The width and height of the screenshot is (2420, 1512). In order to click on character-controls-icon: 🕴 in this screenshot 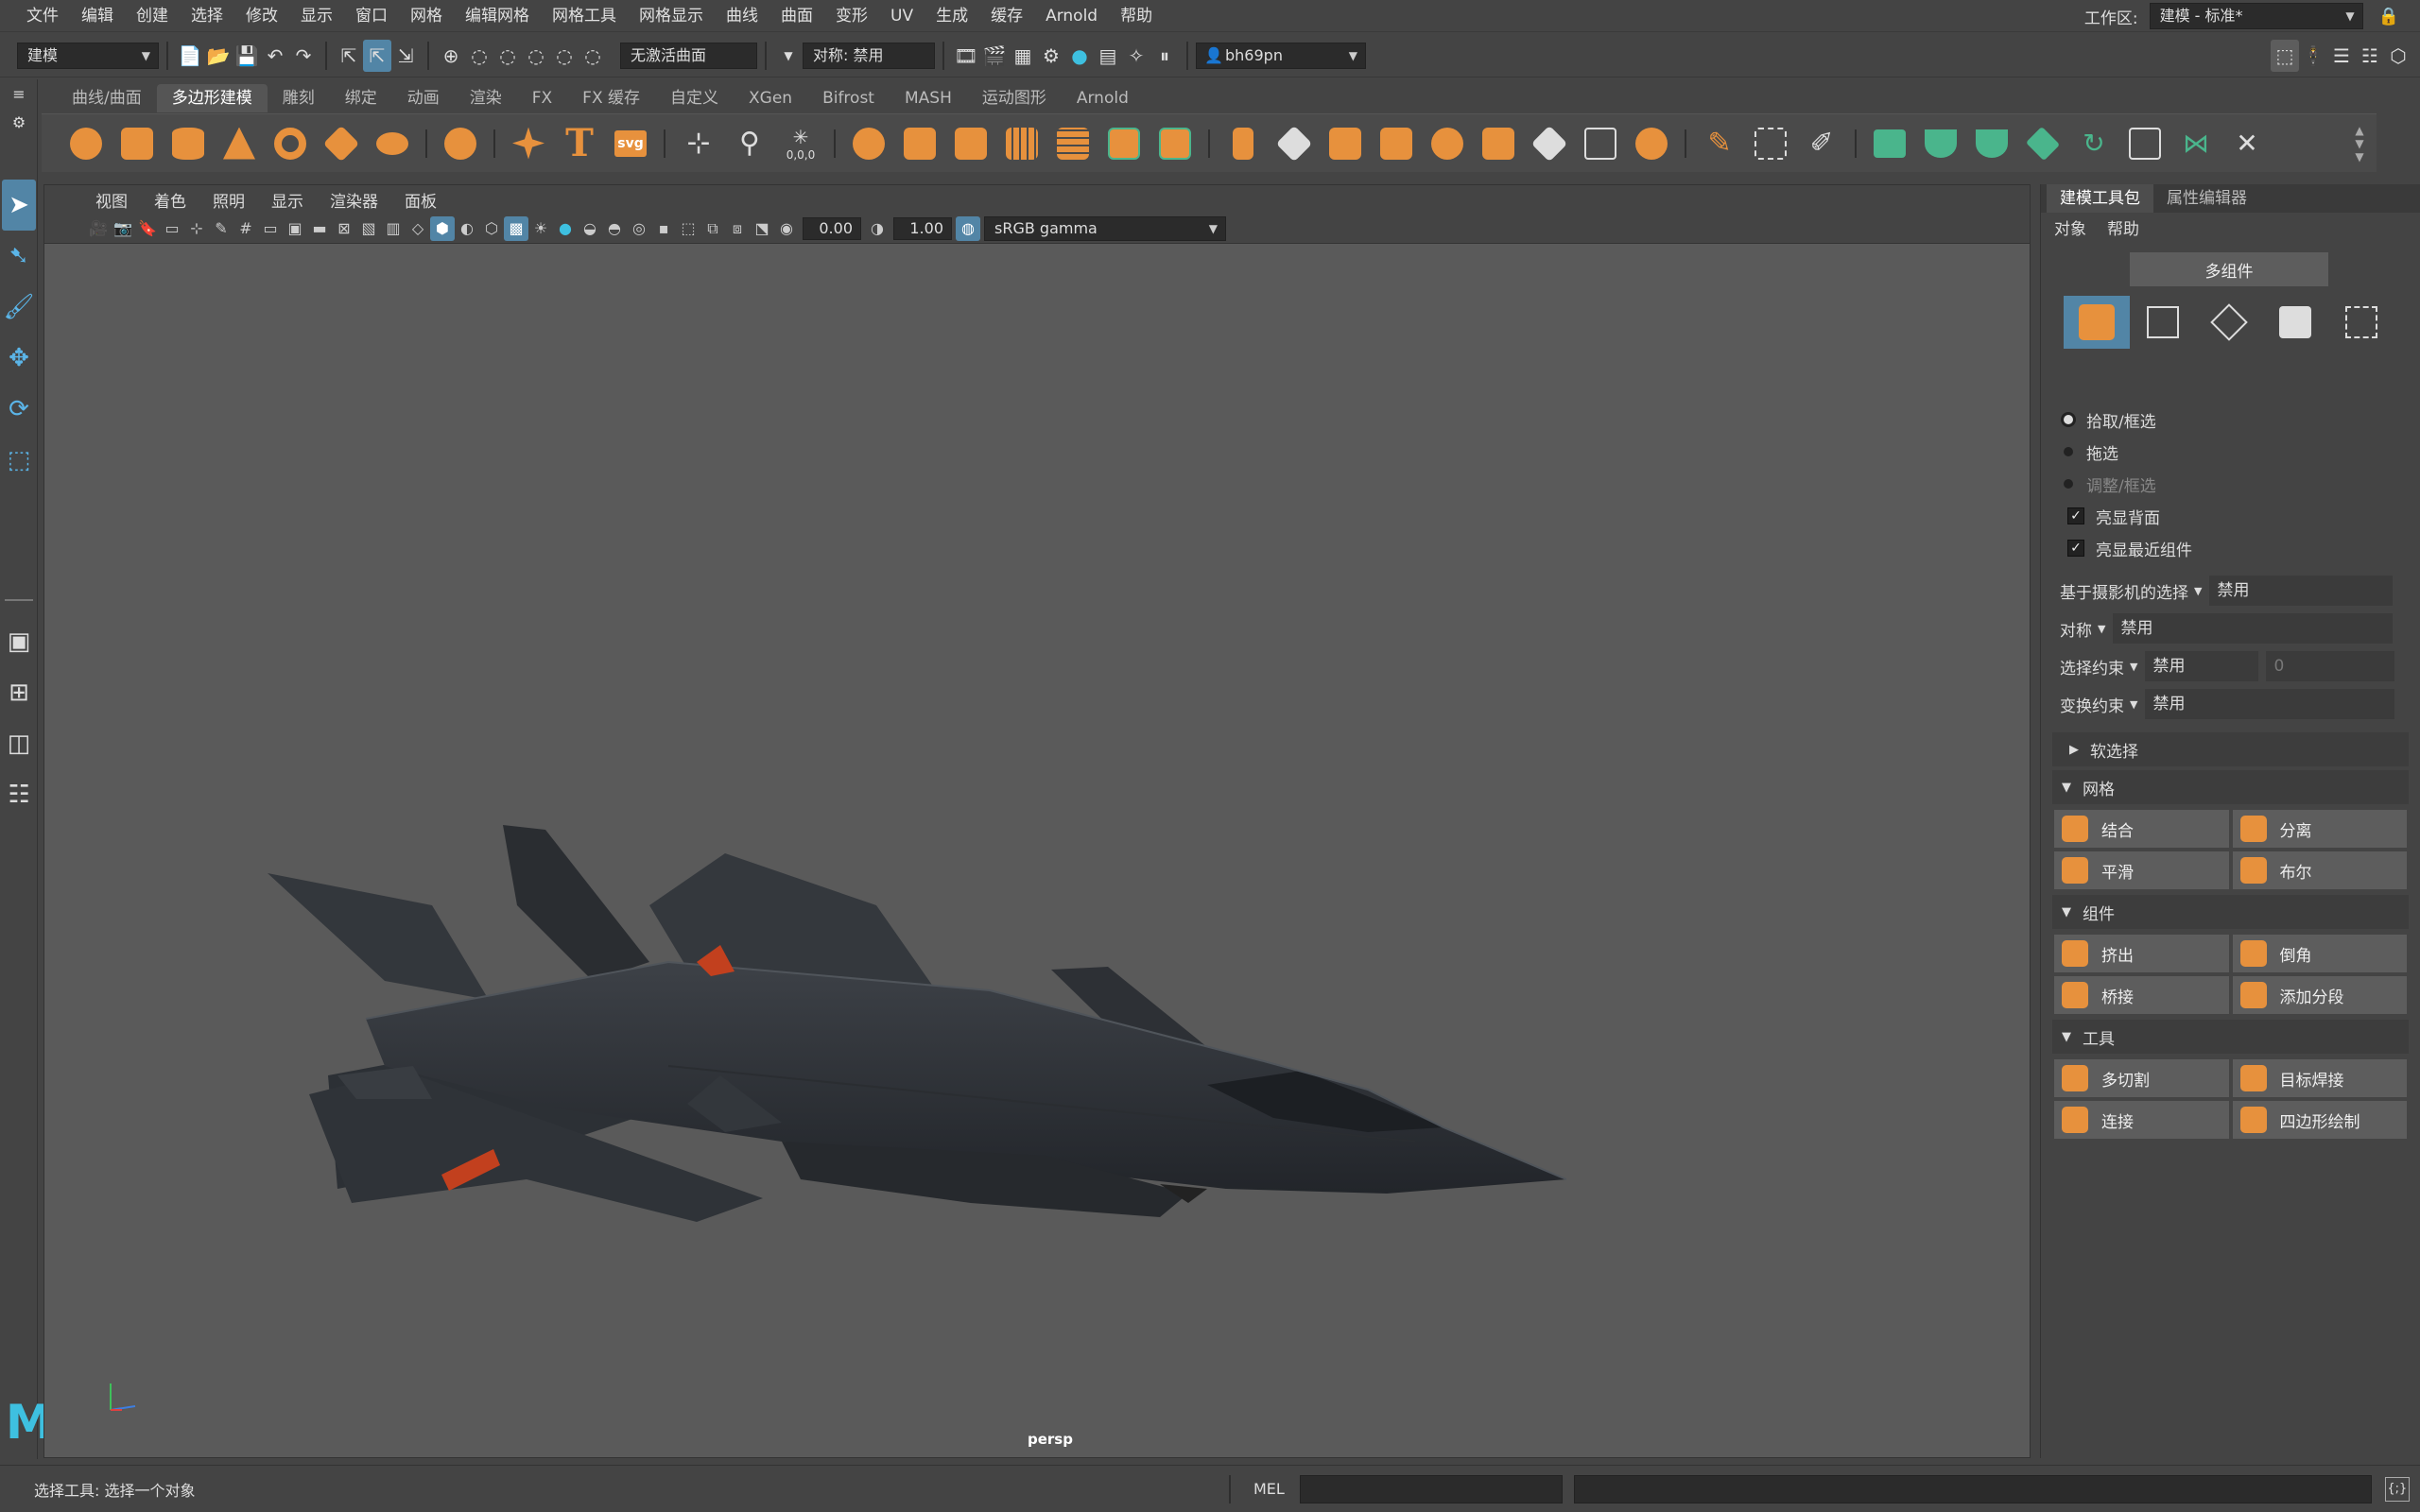, I will do `click(2313, 56)`.